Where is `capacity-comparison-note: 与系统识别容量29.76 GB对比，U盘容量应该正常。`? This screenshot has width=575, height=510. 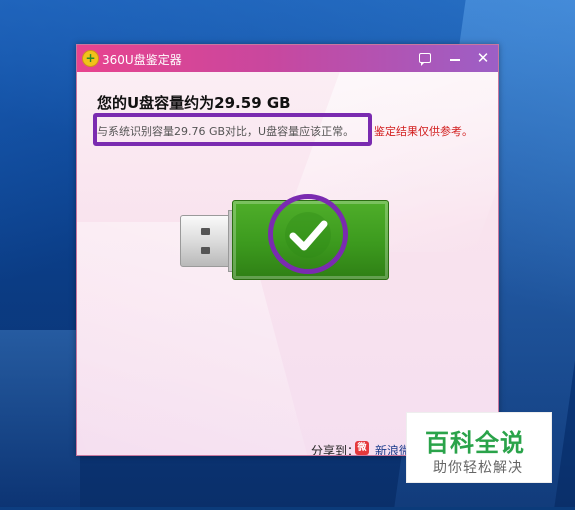
capacity-comparison-note: 与系统识别容量29.76 GB对比，U盘容量应该正常。 is located at coordinates (226, 131).